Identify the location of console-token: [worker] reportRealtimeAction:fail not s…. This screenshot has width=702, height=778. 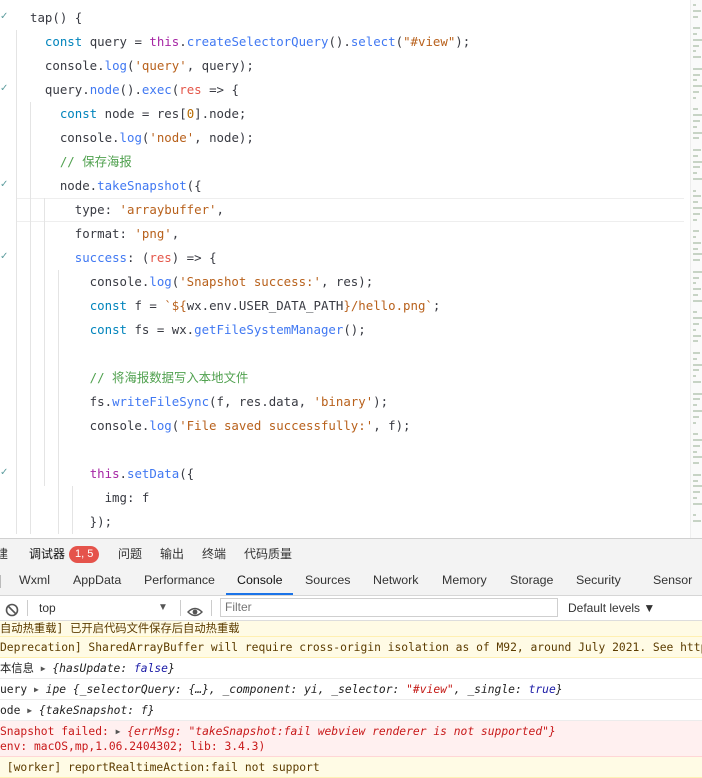
(160, 767).